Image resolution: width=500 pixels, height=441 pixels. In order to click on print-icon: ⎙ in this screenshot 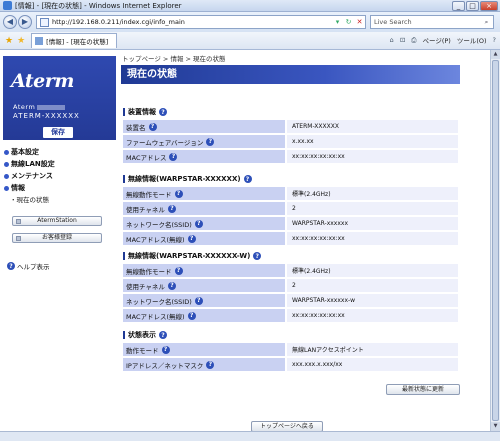, I will do `click(413, 40)`.